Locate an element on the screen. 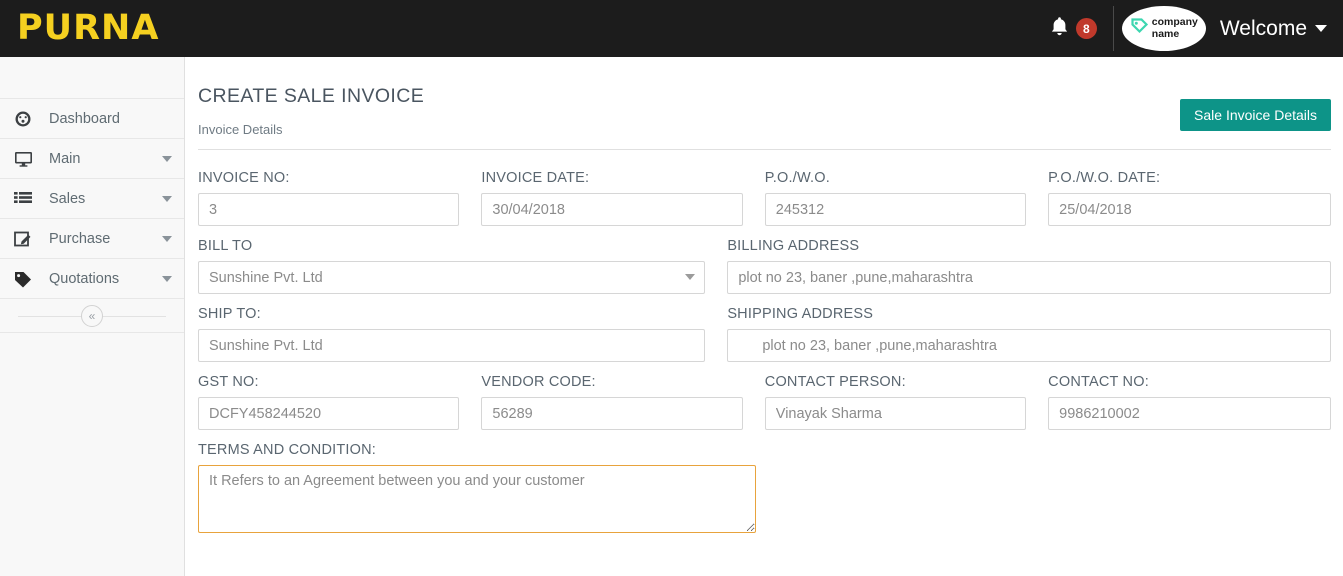 The height and width of the screenshot is (576, 1343). company-logo-line2: name is located at coordinates (1165, 33).